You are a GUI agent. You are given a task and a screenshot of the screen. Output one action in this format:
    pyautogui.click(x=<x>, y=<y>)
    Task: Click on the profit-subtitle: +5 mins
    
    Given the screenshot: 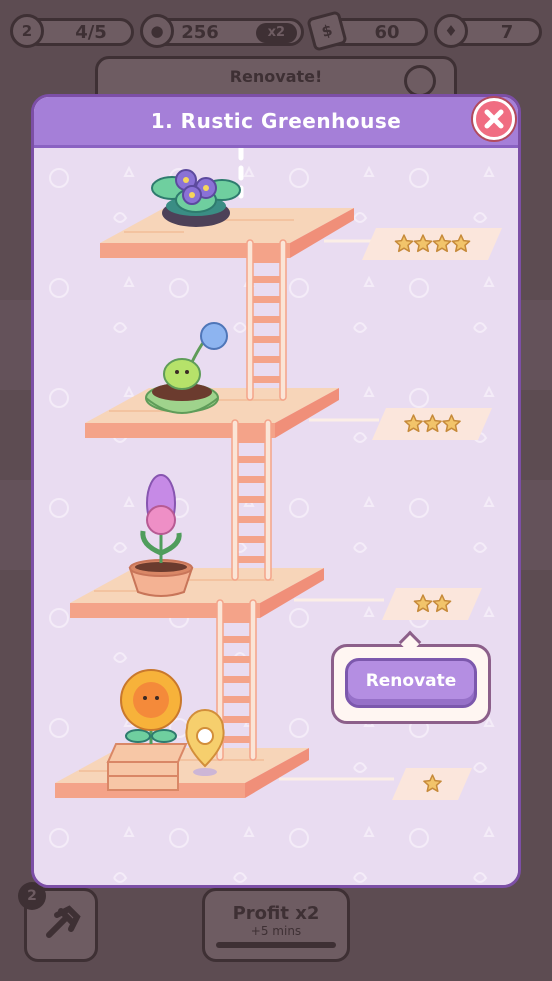 What is the action you would take?
    pyautogui.click(x=276, y=931)
    